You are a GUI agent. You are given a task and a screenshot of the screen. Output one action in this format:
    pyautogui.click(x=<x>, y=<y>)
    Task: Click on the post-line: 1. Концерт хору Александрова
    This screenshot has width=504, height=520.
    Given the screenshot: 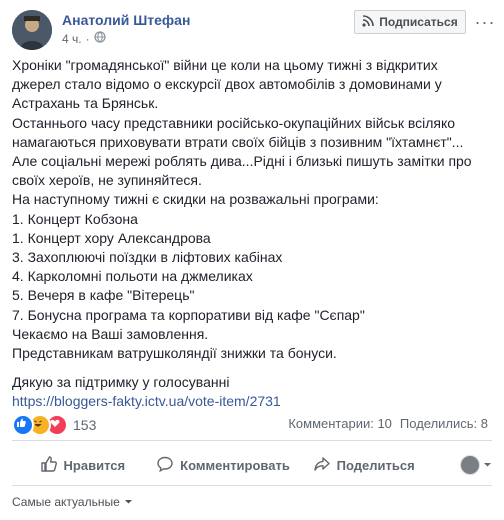 What is the action you would take?
    pyautogui.click(x=111, y=237)
    